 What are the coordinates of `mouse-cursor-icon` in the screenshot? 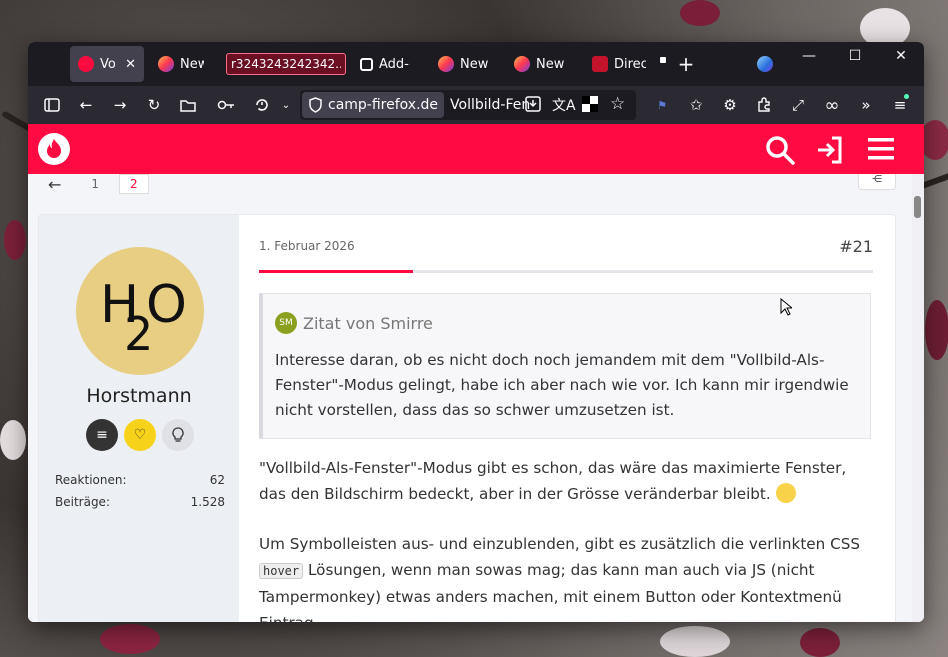 It's located at (786, 307).